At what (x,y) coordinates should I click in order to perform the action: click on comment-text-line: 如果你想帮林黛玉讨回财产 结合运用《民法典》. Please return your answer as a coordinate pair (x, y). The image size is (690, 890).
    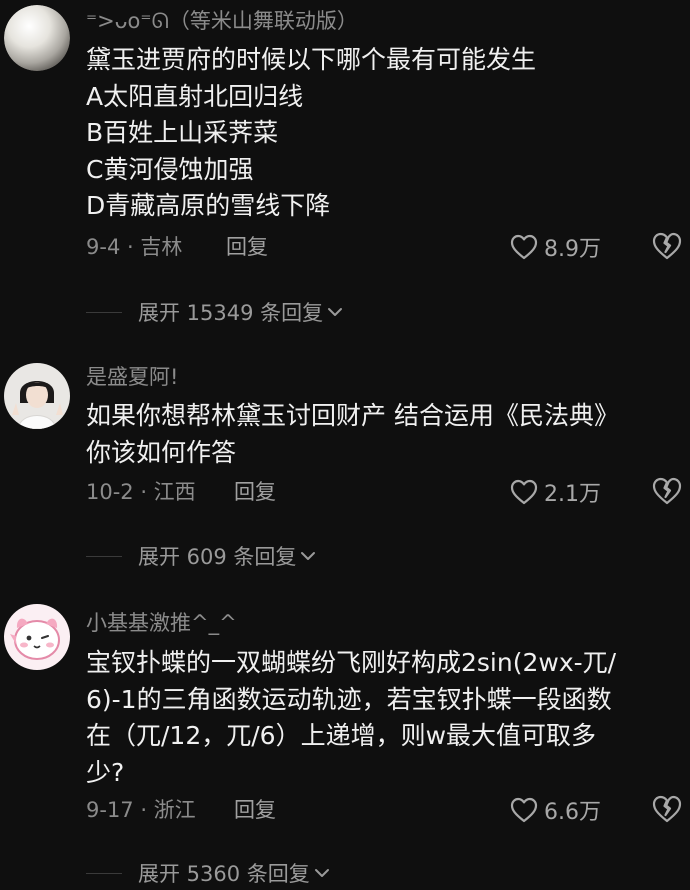
    Looking at the image, I should click on (352, 415).